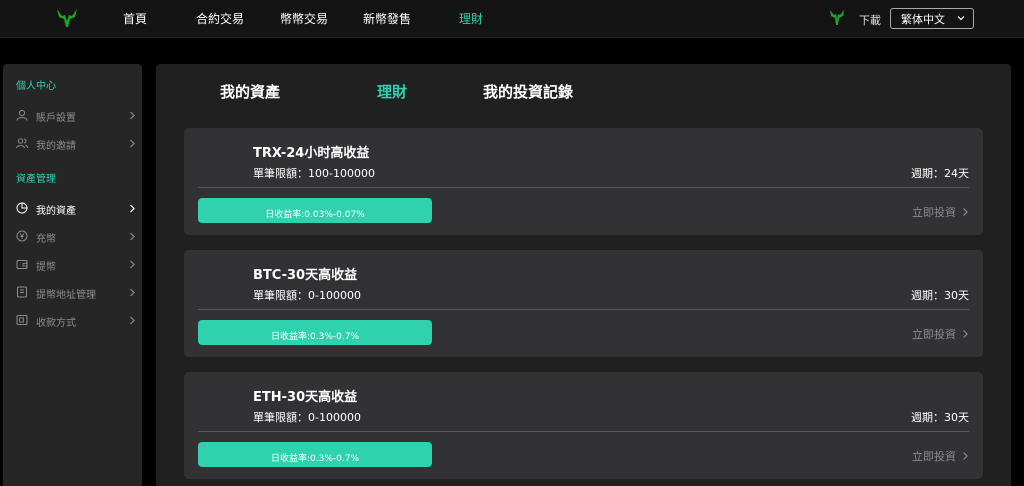 This screenshot has width=1024, height=486. I want to click on sidebar-item-label: 收款方式, so click(56, 323).